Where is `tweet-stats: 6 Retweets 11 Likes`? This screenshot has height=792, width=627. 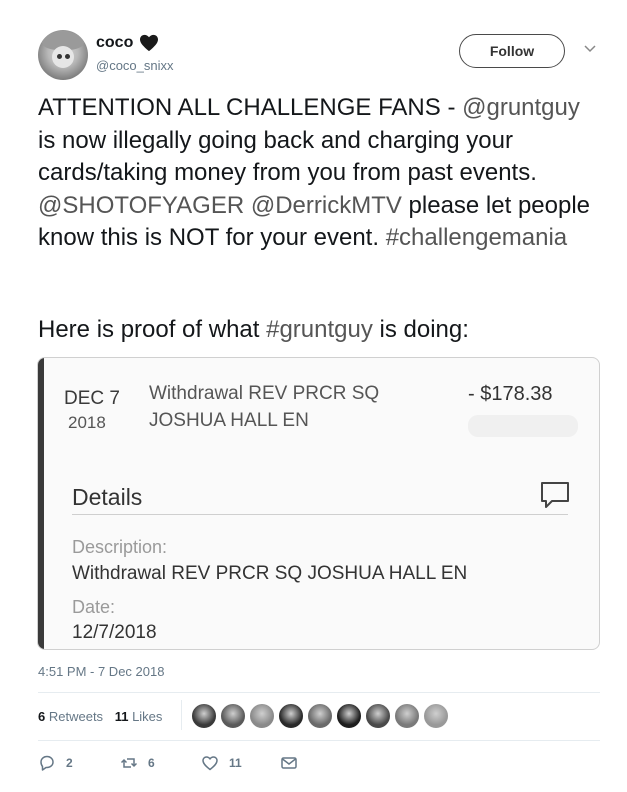 tweet-stats: 6 Retweets 11 Likes is located at coordinates (100, 716).